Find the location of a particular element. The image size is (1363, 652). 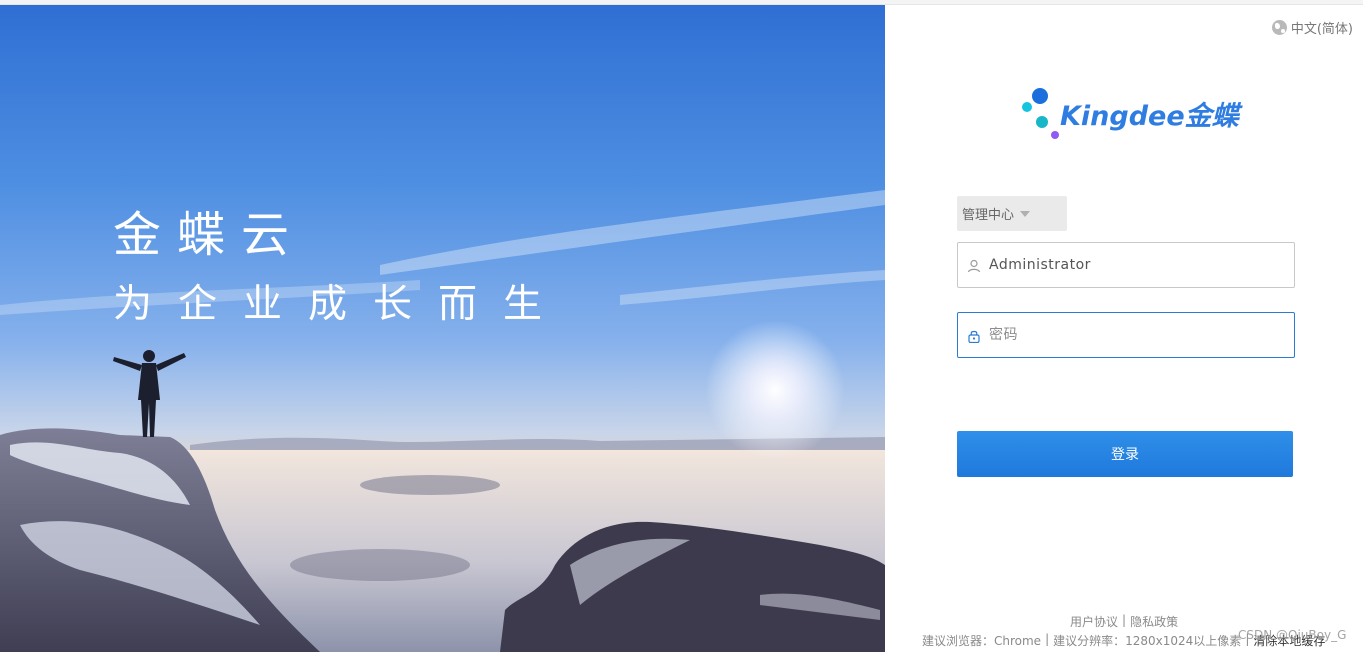

language-label: 中文(简体) is located at coordinates (1321, 29).